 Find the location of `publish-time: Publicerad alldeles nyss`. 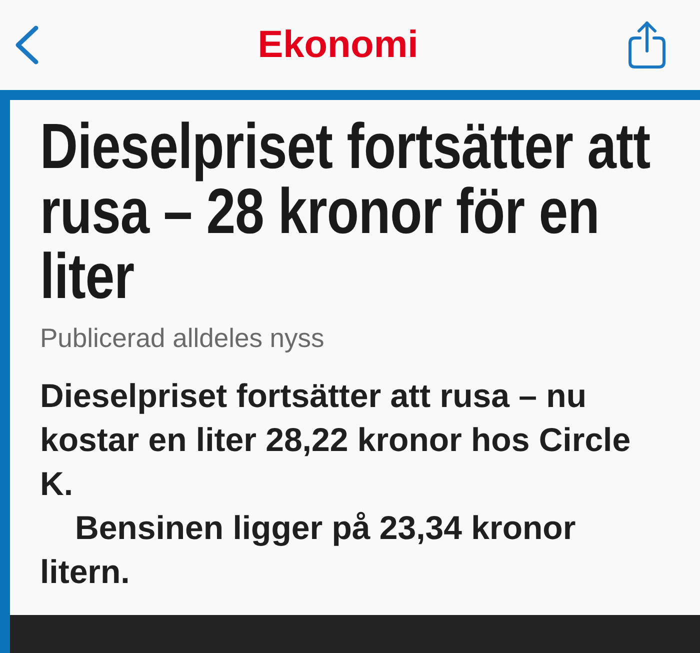

publish-time: Publicerad alldeles nyss is located at coordinates (183, 338).